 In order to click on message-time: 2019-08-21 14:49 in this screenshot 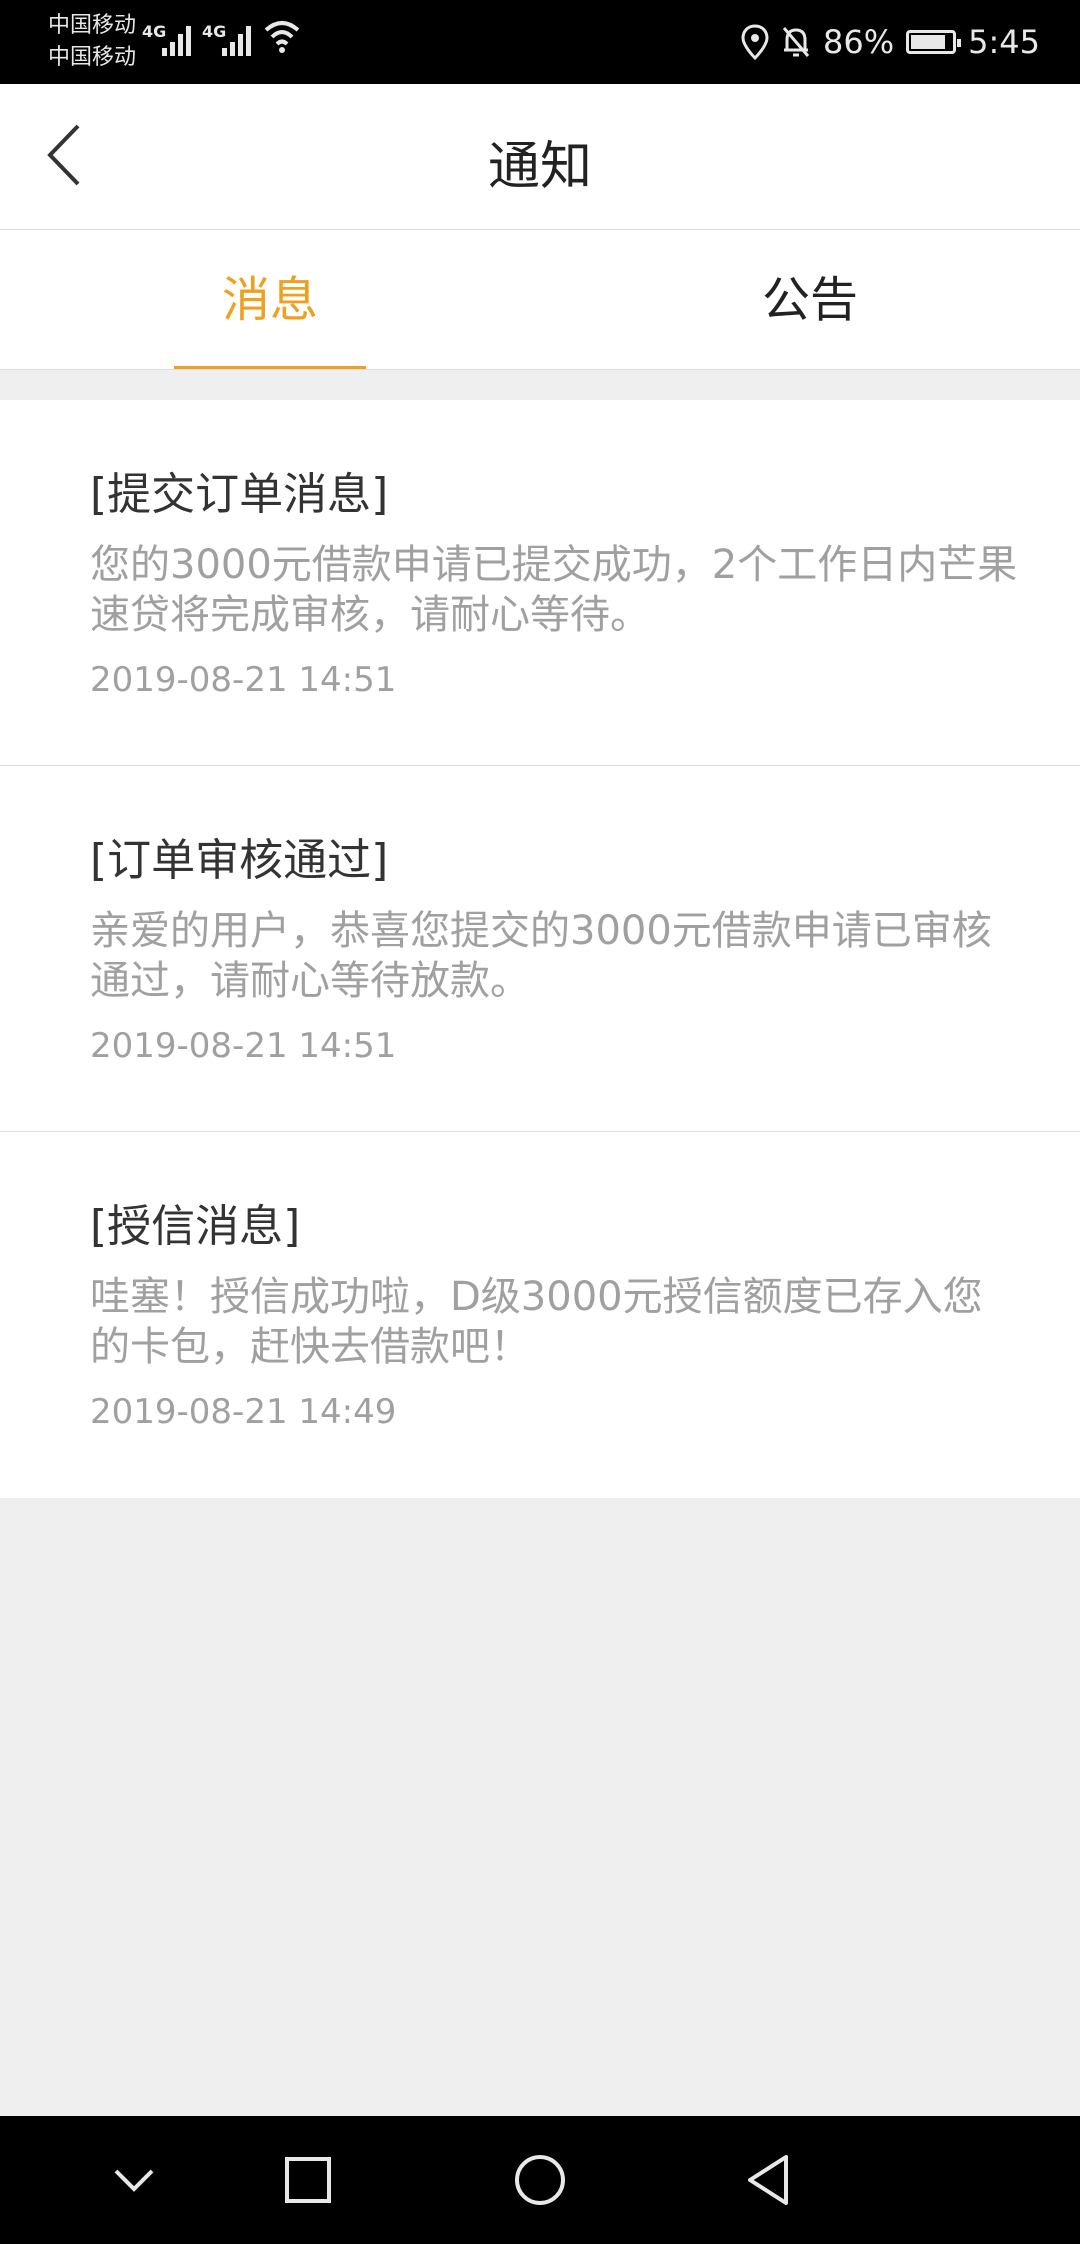, I will do `click(243, 1412)`.